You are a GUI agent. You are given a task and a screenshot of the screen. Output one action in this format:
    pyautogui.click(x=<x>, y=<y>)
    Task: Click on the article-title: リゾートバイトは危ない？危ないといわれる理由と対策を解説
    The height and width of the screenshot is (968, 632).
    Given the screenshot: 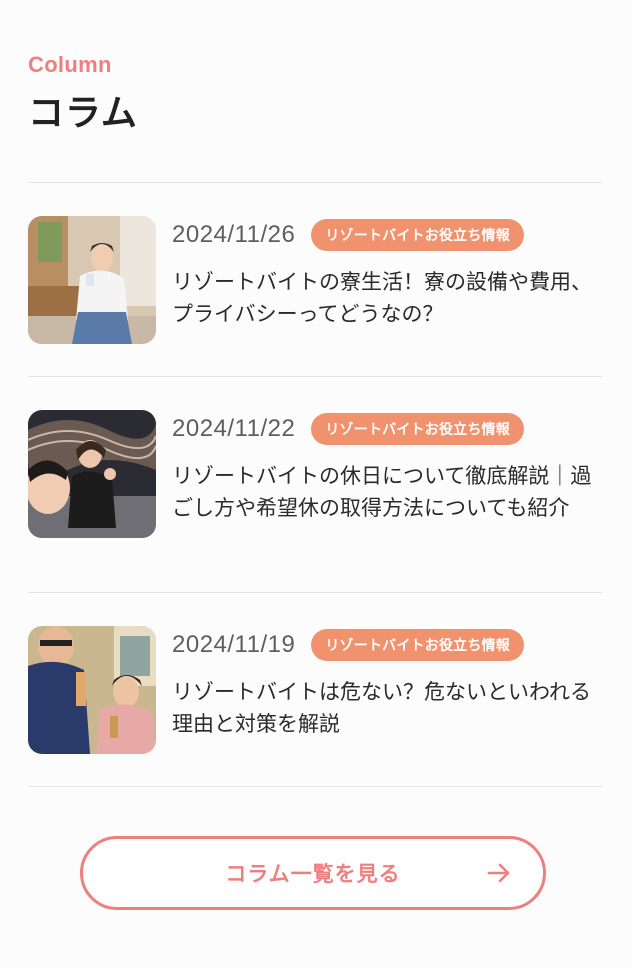 What is the action you would take?
    pyautogui.click(x=382, y=708)
    